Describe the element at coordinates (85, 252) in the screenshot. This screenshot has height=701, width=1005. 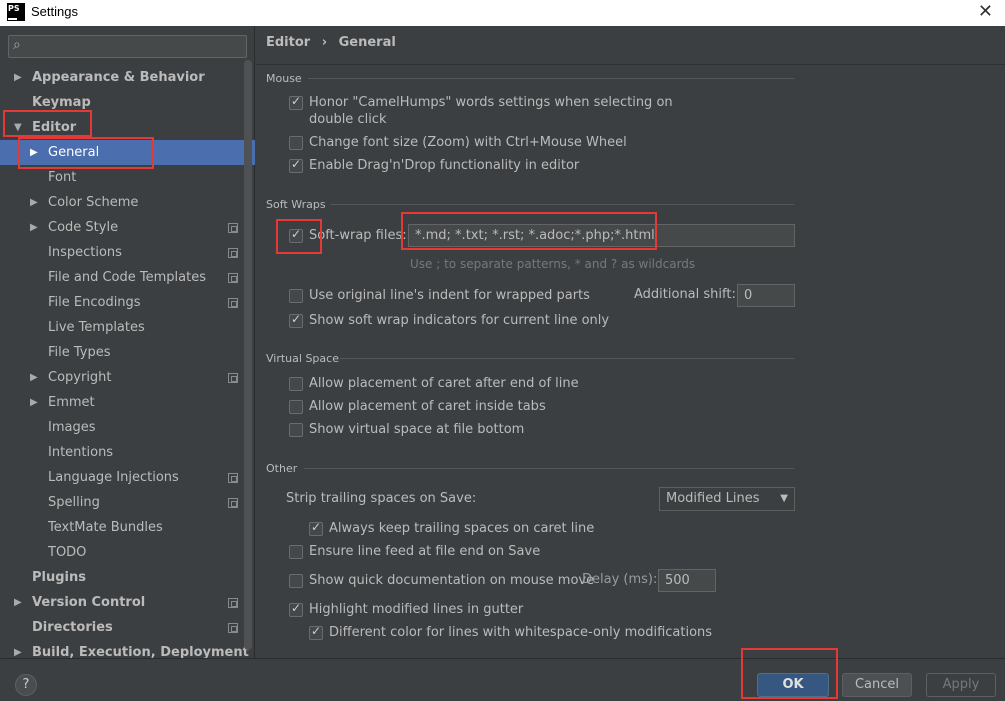
I see `sidebar-item-label: Inspections` at that location.